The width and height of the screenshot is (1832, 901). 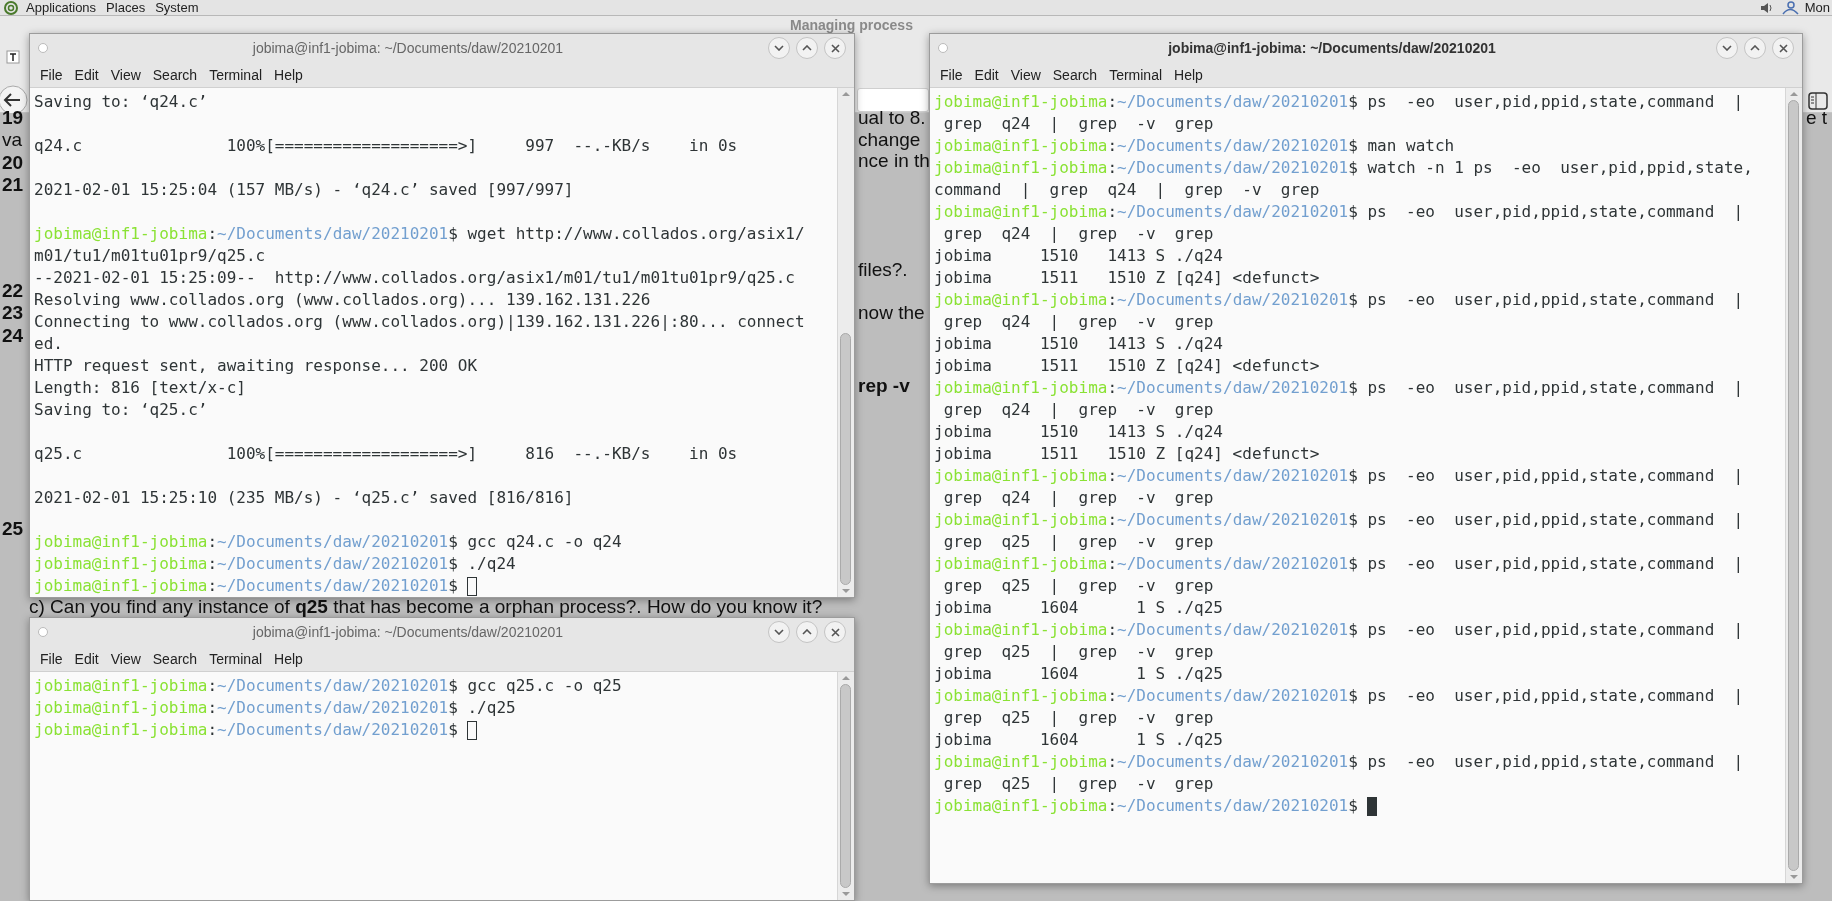 What do you see at coordinates (851, 25) in the screenshot?
I see `browser-title: Managing process` at bounding box center [851, 25].